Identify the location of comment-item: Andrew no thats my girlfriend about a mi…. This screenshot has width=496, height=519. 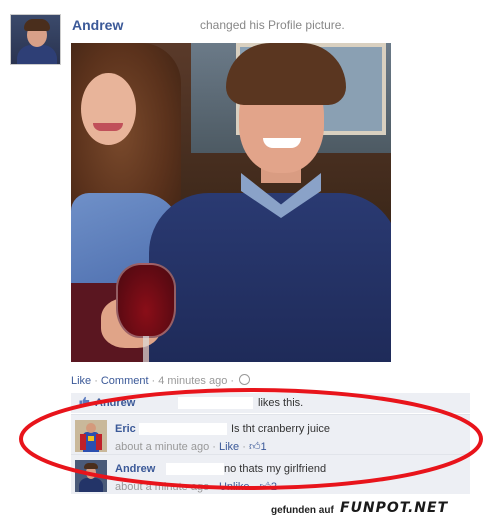
(270, 474).